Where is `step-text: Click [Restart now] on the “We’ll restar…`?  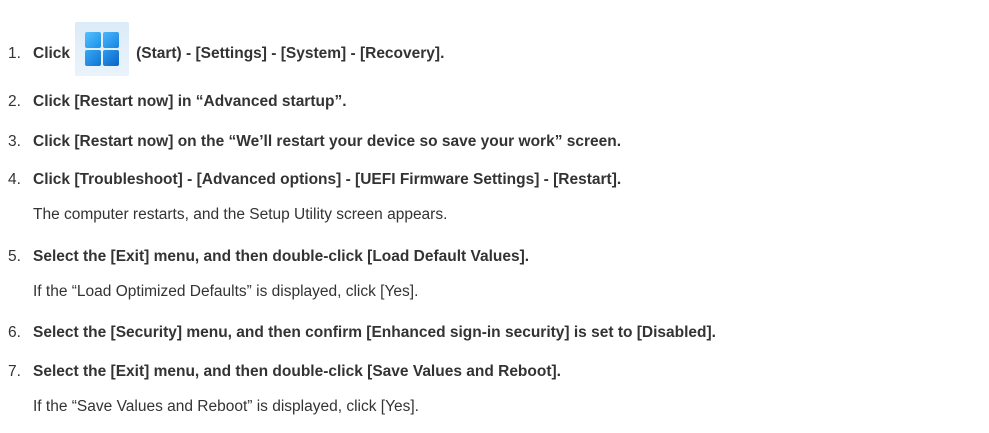
step-text: Click [Restart now] on the “We’ll restar… is located at coordinates (327, 141).